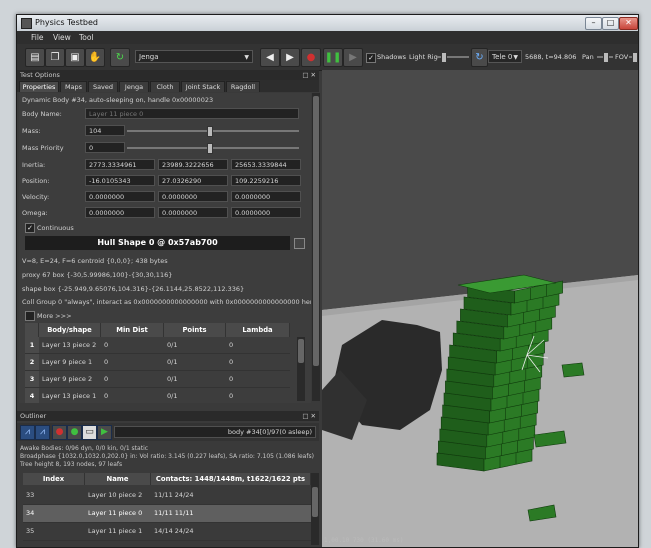 Image resolution: width=651 pixels, height=548 pixels. What do you see at coordinates (167, 514) in the screenshot?
I see `list-item-selected: 34 Layer 11 piece 0 11/11 11/11` at bounding box center [167, 514].